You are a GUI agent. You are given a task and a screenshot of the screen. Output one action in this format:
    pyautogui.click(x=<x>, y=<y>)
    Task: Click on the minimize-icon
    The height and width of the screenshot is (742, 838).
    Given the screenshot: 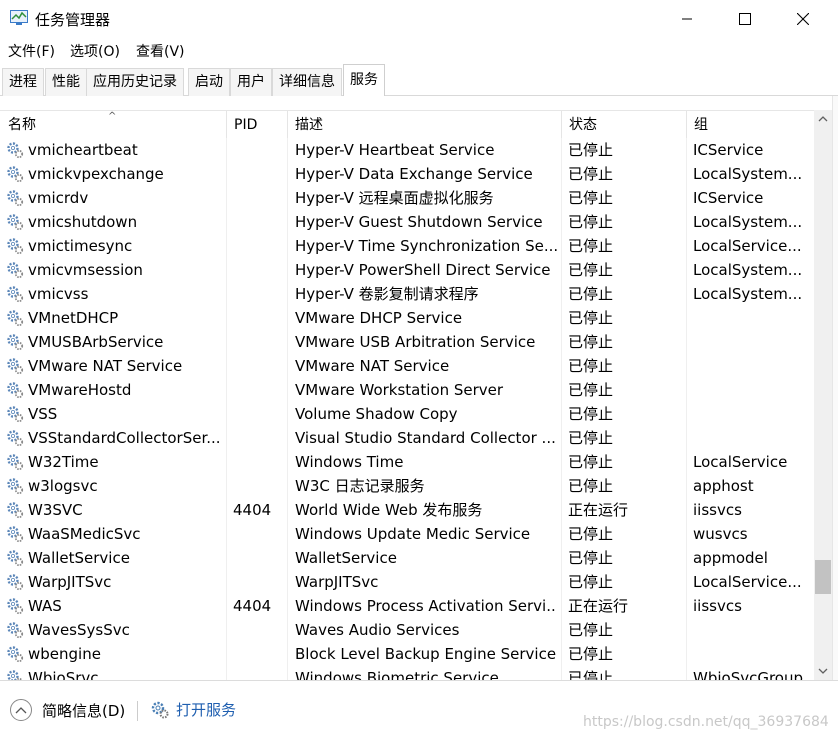 What is the action you would take?
    pyautogui.click(x=687, y=19)
    